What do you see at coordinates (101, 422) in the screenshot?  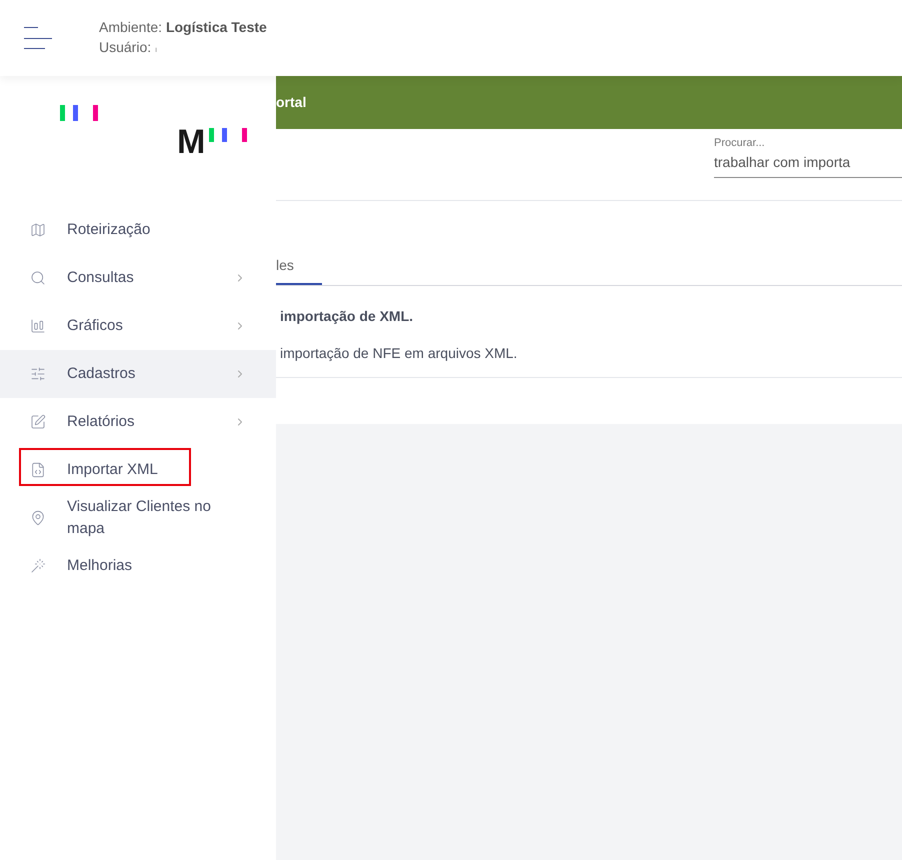 I see `sidebar-item-label: Relatórios` at bounding box center [101, 422].